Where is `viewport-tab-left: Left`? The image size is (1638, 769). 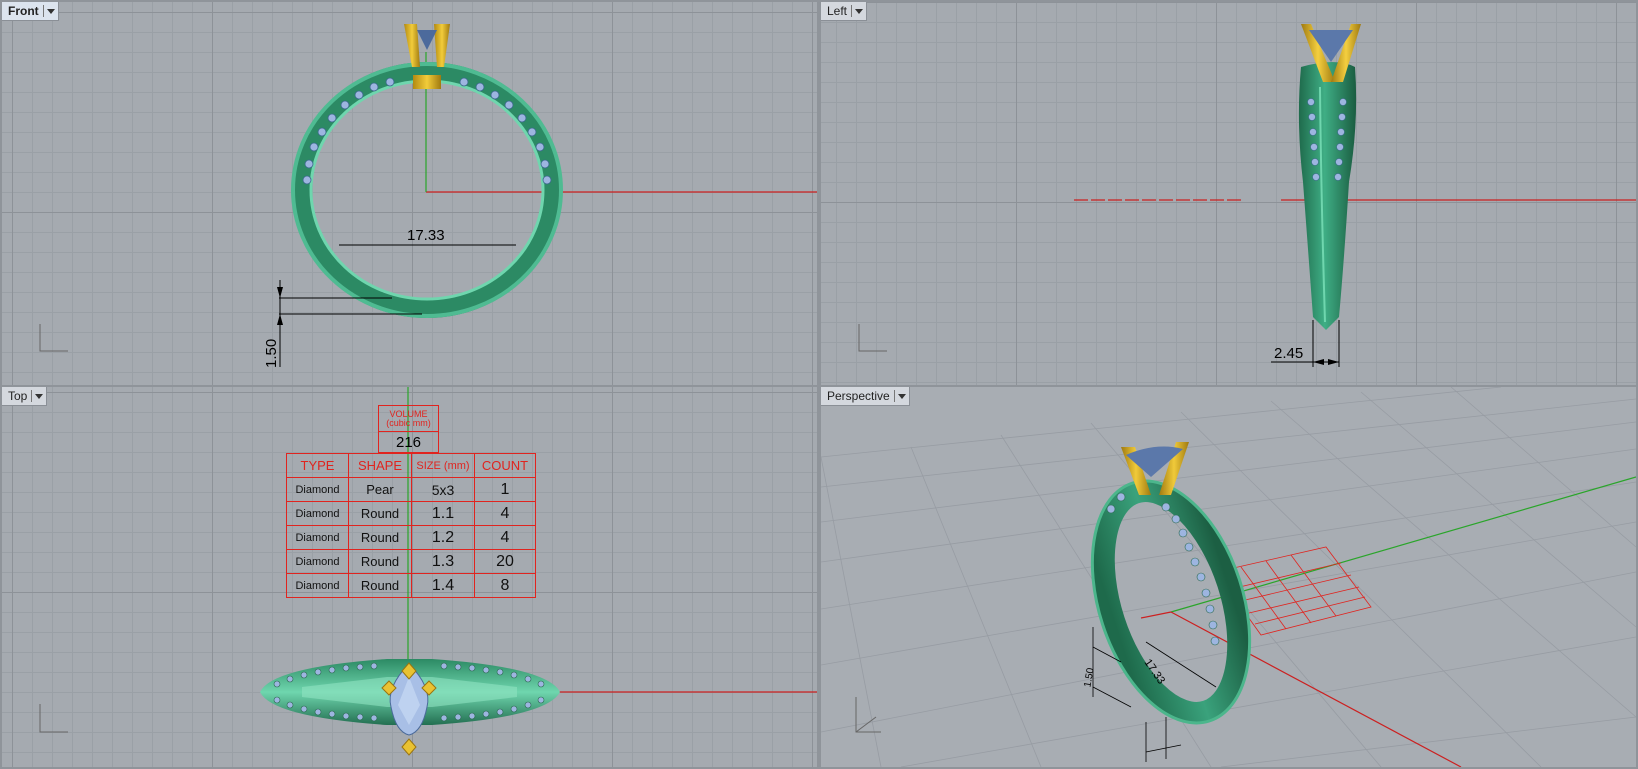
viewport-tab-left: Left is located at coordinates (844, 11).